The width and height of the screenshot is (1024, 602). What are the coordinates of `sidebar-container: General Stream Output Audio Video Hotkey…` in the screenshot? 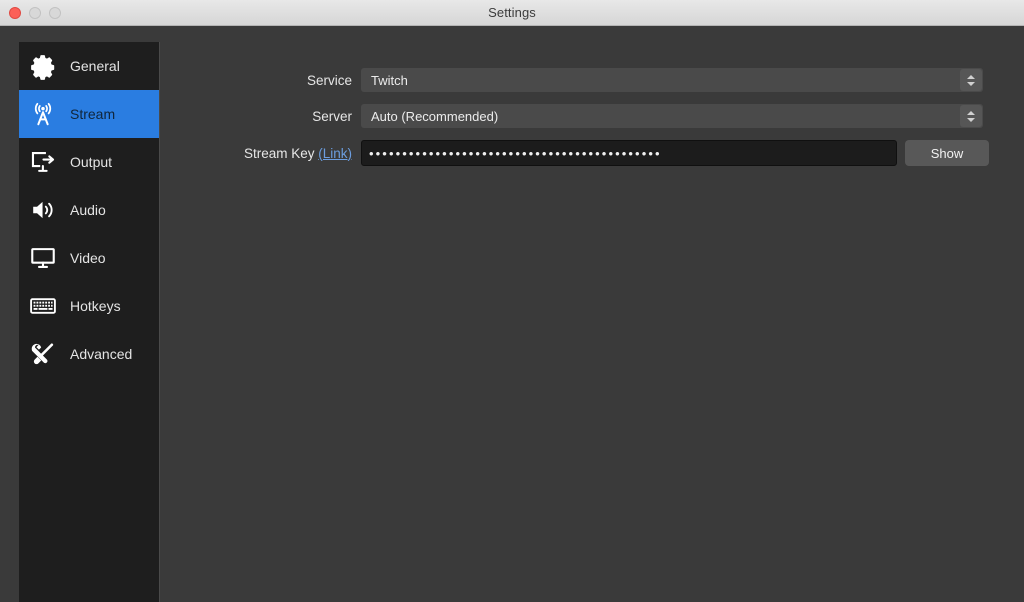 It's located at (80, 314).